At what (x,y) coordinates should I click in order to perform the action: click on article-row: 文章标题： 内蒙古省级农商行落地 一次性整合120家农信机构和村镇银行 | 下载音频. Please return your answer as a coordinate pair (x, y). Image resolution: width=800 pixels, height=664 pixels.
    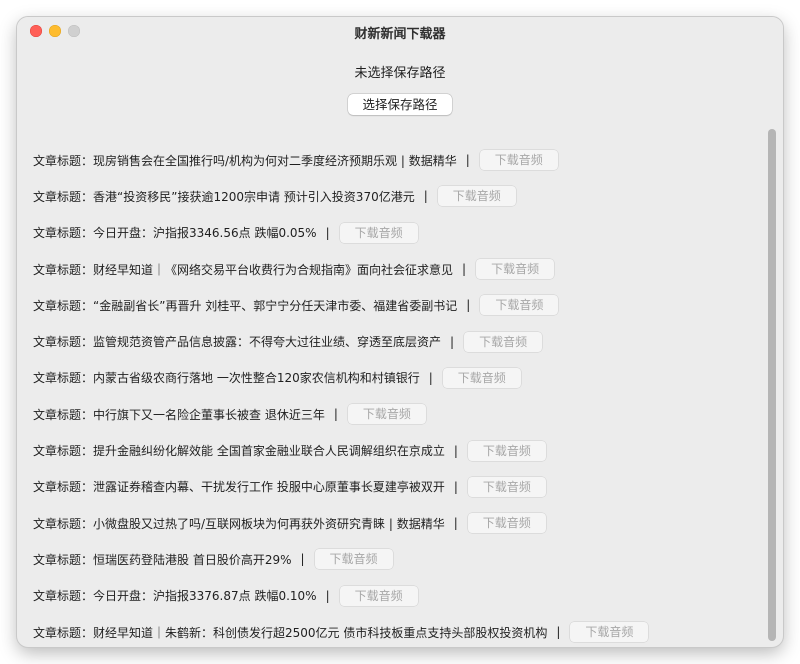
    Looking at the image, I should click on (398, 378).